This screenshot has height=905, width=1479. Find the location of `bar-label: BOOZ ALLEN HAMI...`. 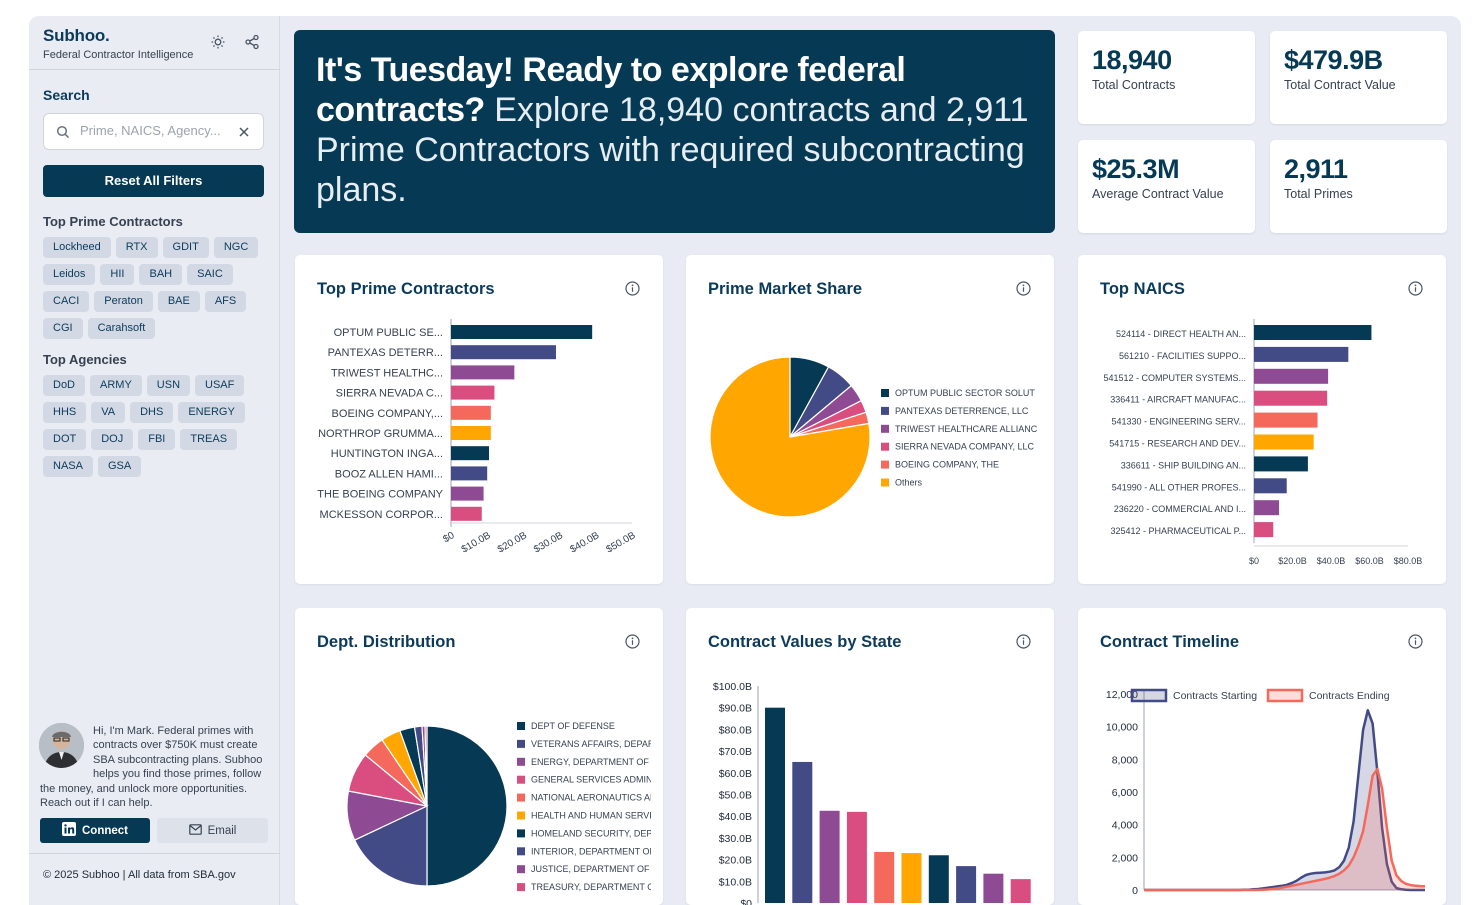

bar-label: BOOZ ALLEN HAMI... is located at coordinates (389, 474).